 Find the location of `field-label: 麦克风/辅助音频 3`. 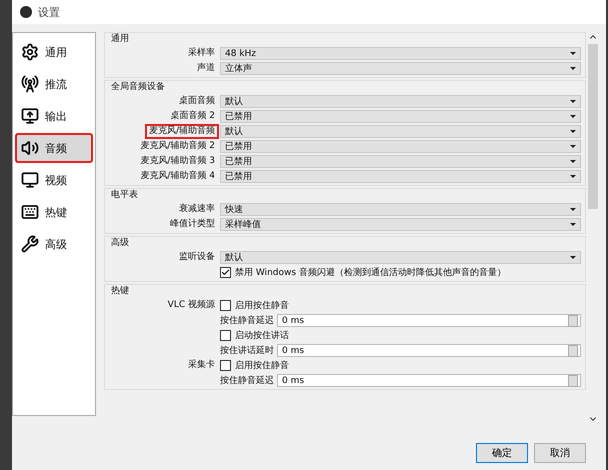

field-label: 麦克风/辅助音频 3 is located at coordinates (177, 161).